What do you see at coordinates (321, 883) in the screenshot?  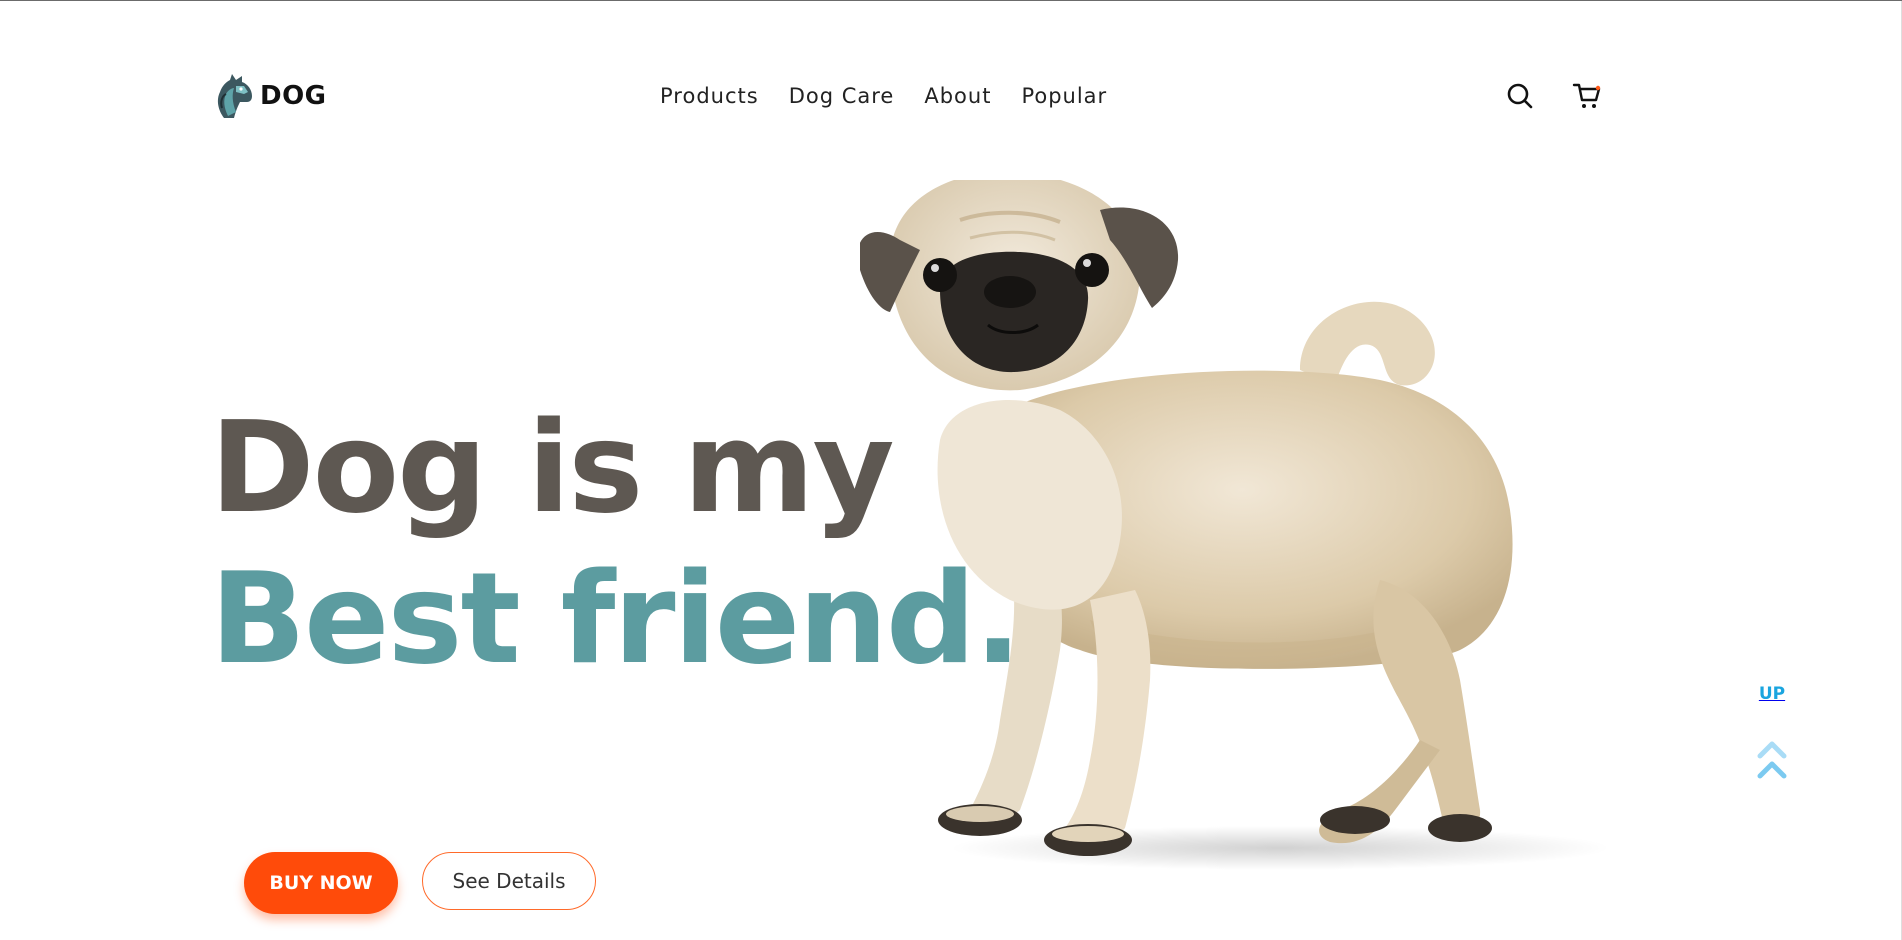 I see `buy-now-button: BUY NOW` at bounding box center [321, 883].